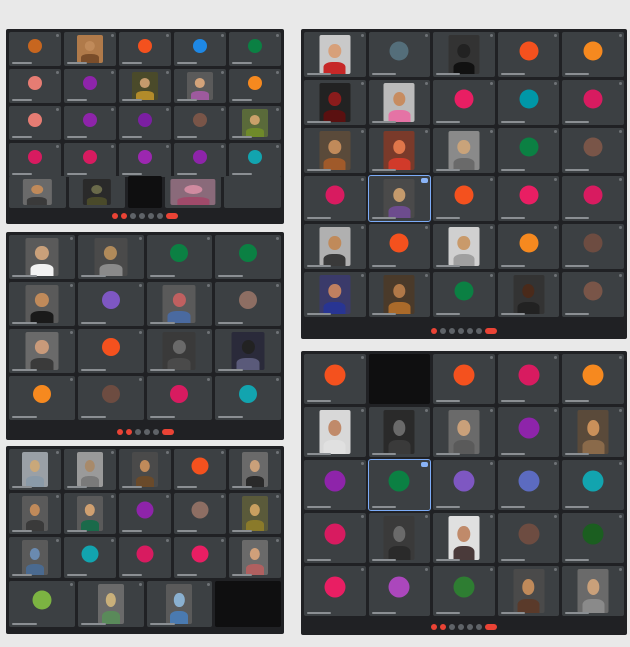 This screenshot has width=630, height=647. What do you see at coordinates (470, 331) in the screenshot?
I see `present-icon` at bounding box center [470, 331].